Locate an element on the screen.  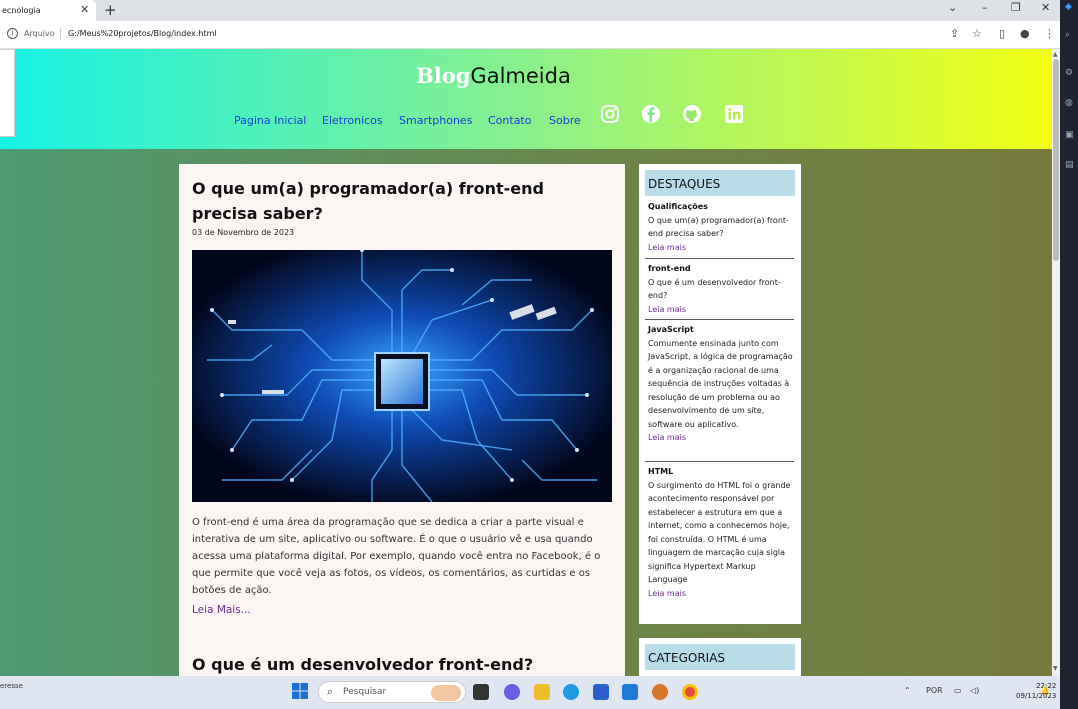
share-icon: ⇪ is located at coordinates (954, 33).